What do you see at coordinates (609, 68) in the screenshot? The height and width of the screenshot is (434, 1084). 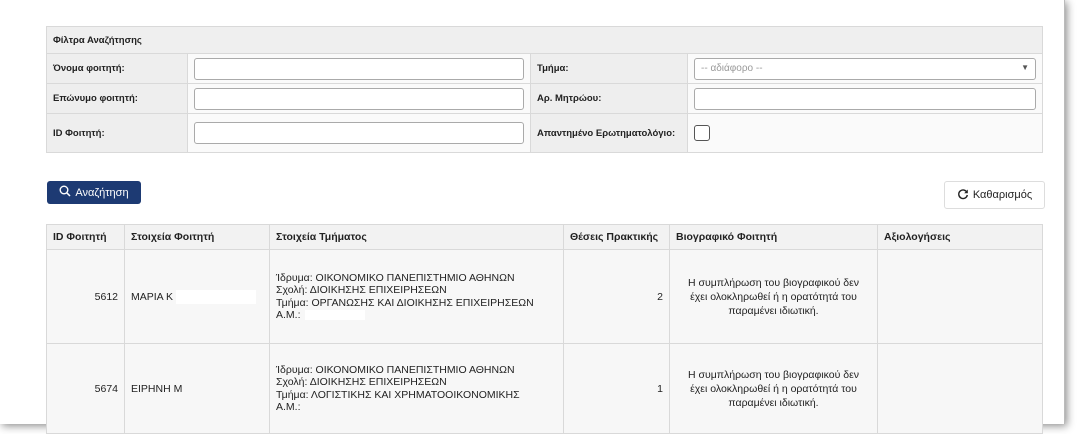 I see `department-label: Τμήμα:` at bounding box center [609, 68].